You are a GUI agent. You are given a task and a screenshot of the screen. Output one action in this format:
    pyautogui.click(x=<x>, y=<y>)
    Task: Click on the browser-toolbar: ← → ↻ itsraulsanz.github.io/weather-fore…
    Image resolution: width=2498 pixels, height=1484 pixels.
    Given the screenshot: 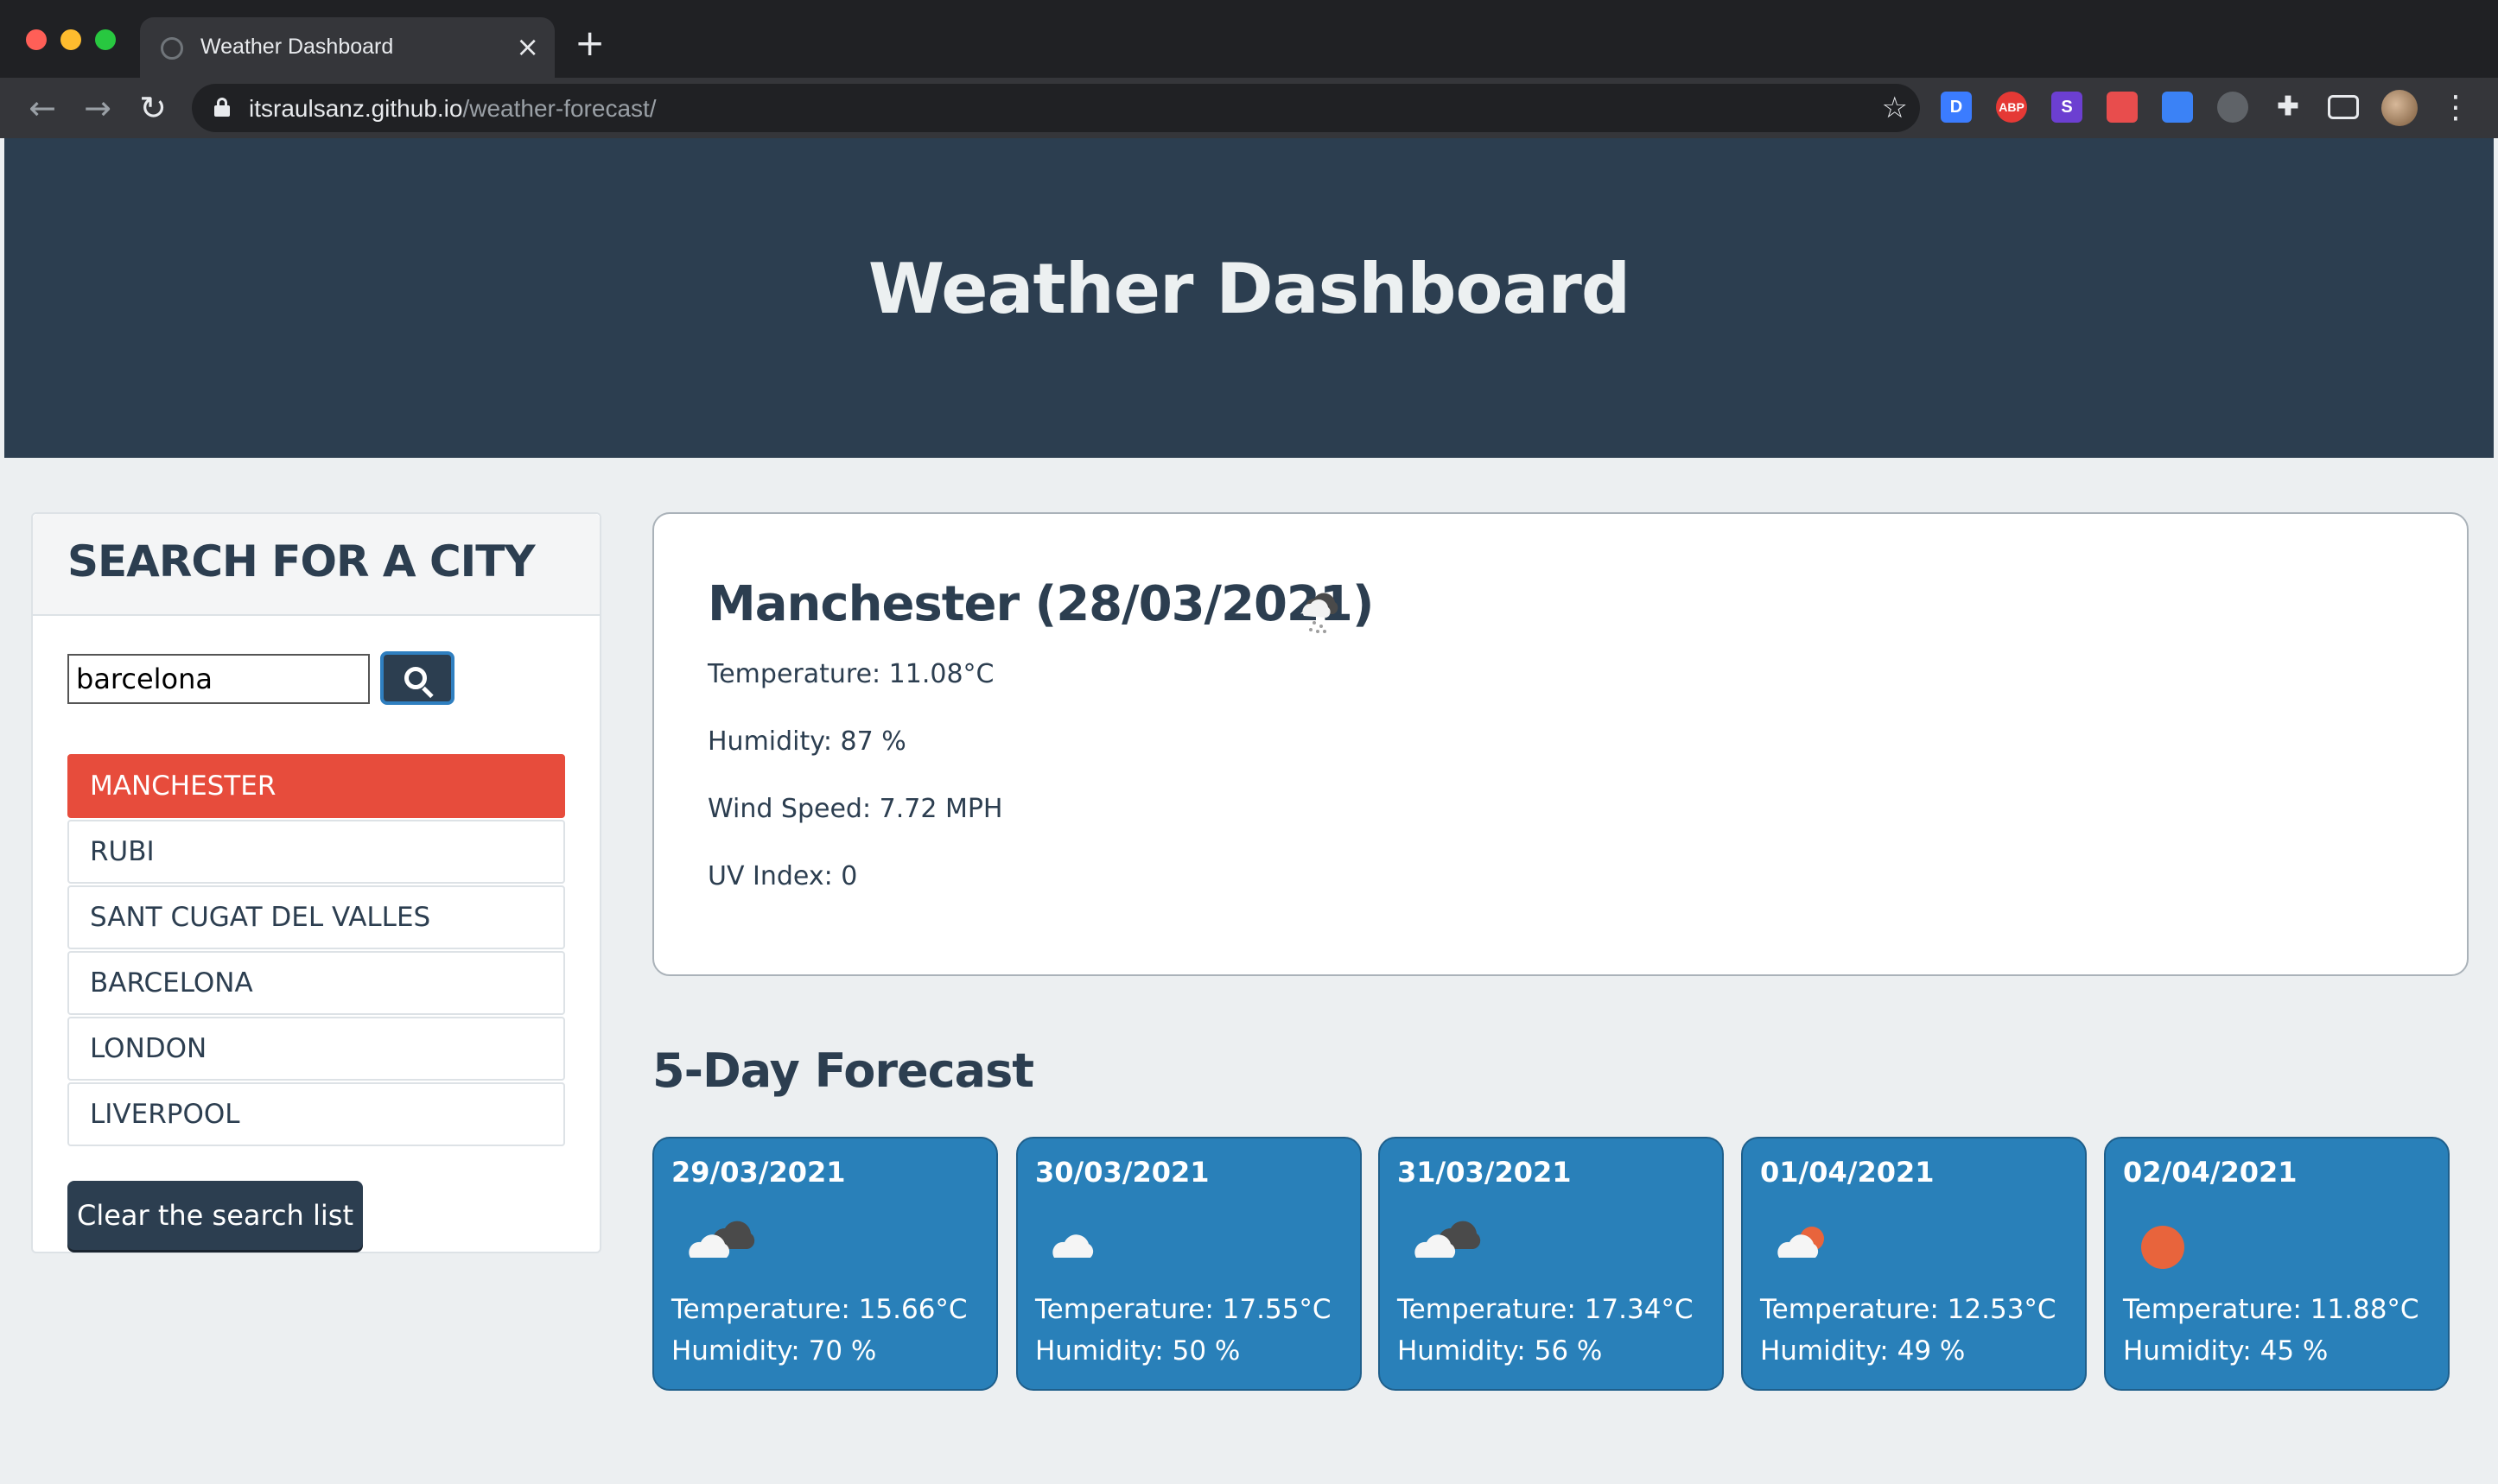 What is the action you would take?
    pyautogui.click(x=1249, y=108)
    